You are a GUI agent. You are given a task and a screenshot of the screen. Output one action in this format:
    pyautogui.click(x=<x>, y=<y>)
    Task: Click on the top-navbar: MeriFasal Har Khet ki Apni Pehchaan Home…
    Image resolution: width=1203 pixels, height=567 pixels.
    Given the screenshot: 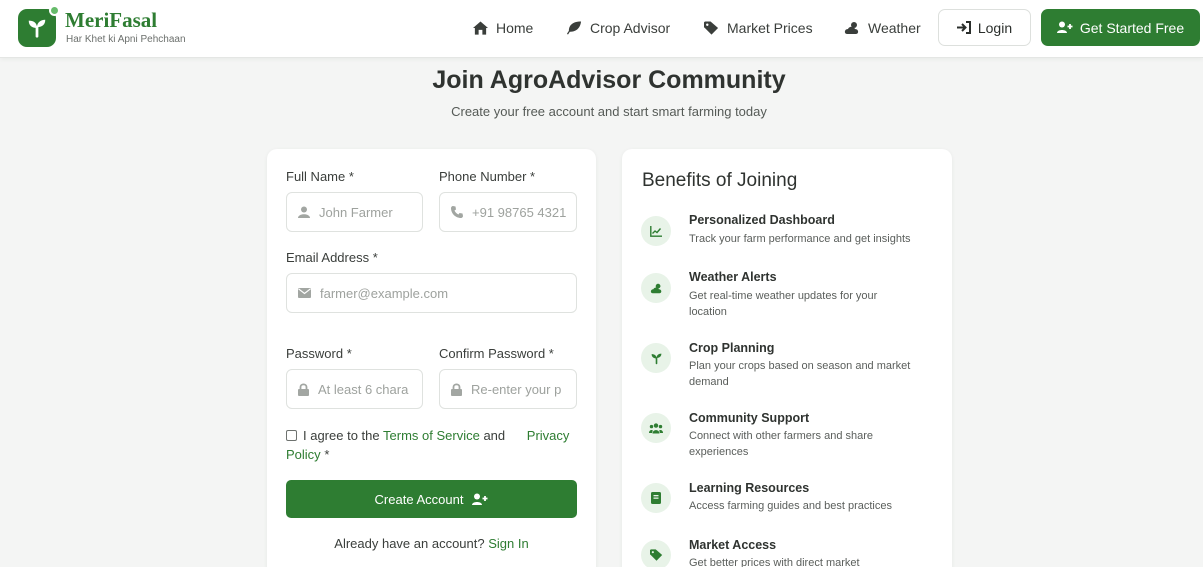 What is the action you would take?
    pyautogui.click(x=601, y=29)
    